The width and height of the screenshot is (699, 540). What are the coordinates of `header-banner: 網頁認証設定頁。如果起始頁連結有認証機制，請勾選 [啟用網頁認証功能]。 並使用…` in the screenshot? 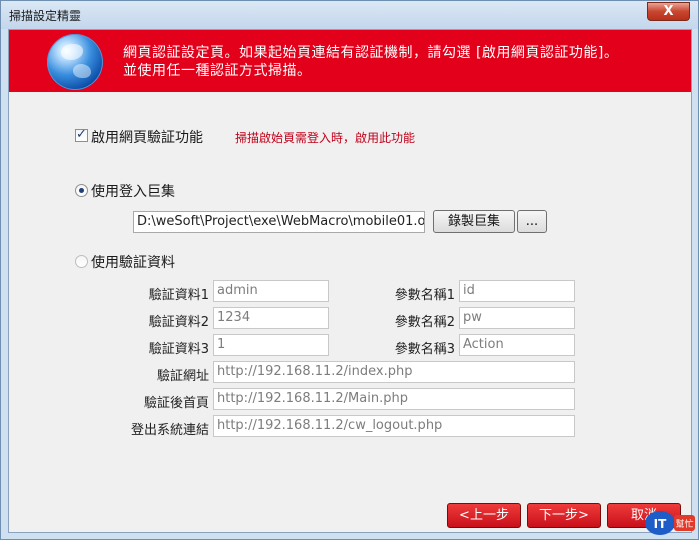 It's located at (350, 61).